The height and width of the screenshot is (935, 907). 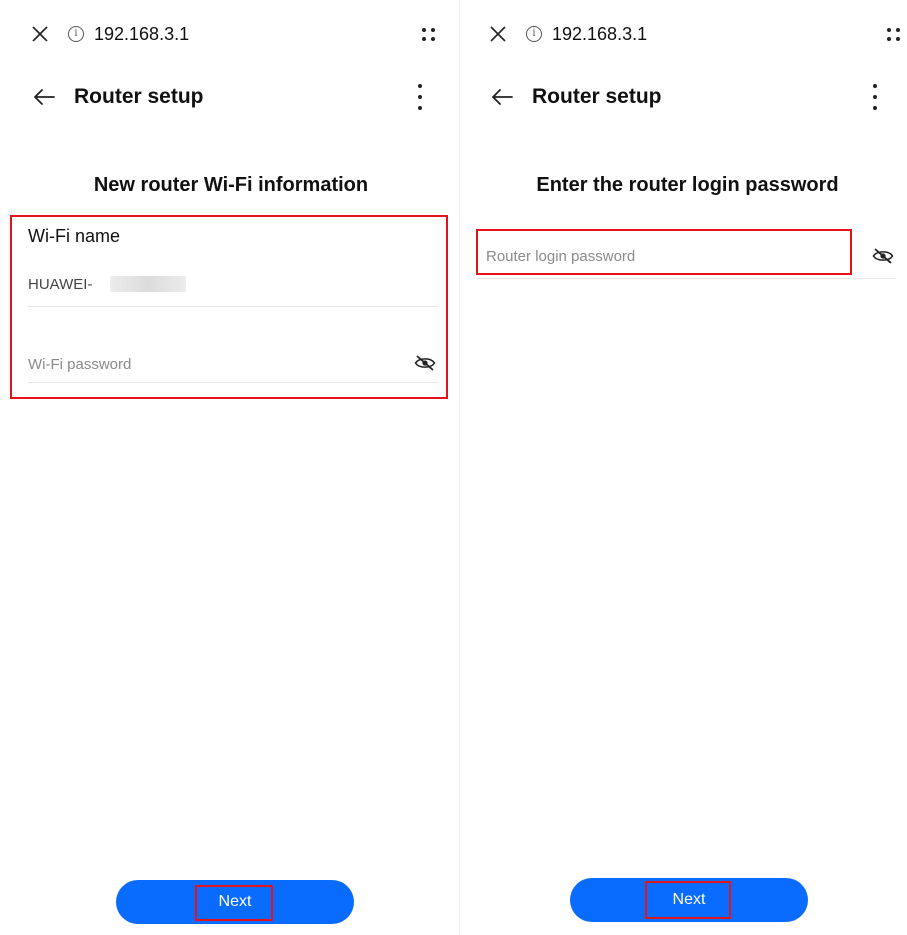 What do you see at coordinates (687, 185) in the screenshot?
I see `section-title: Enter the router login password` at bounding box center [687, 185].